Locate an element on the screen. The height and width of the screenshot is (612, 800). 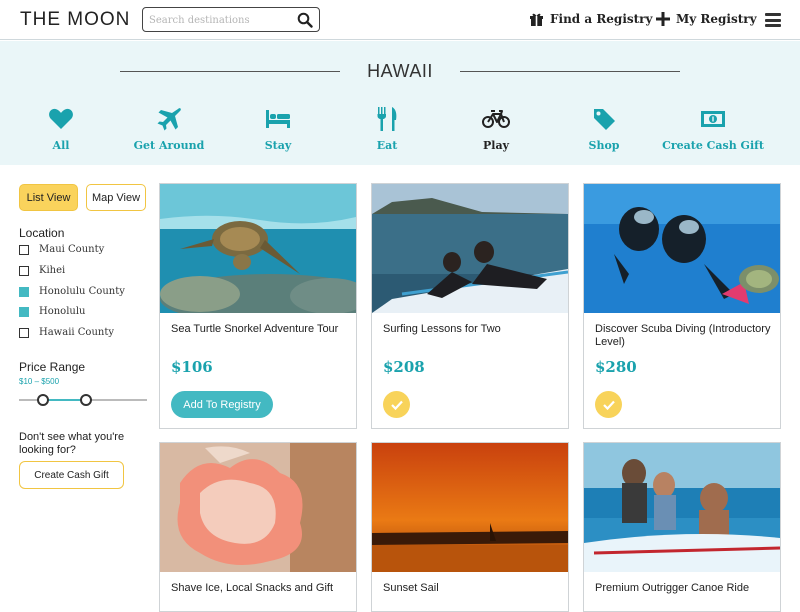
find-registry-link: Find a Registry is located at coordinates (590, 19).